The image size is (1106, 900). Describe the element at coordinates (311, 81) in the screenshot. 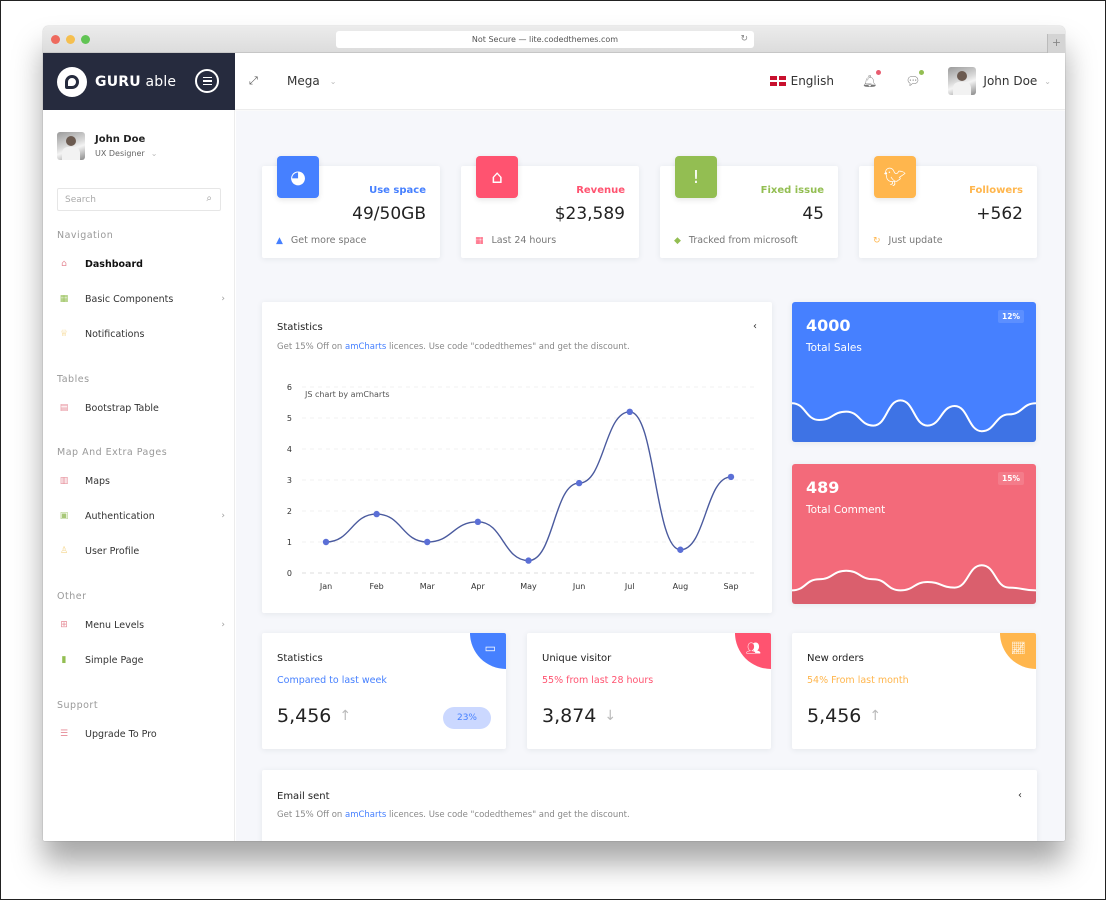

I see `mega-menu-dropdown: Mega ⌄` at that location.